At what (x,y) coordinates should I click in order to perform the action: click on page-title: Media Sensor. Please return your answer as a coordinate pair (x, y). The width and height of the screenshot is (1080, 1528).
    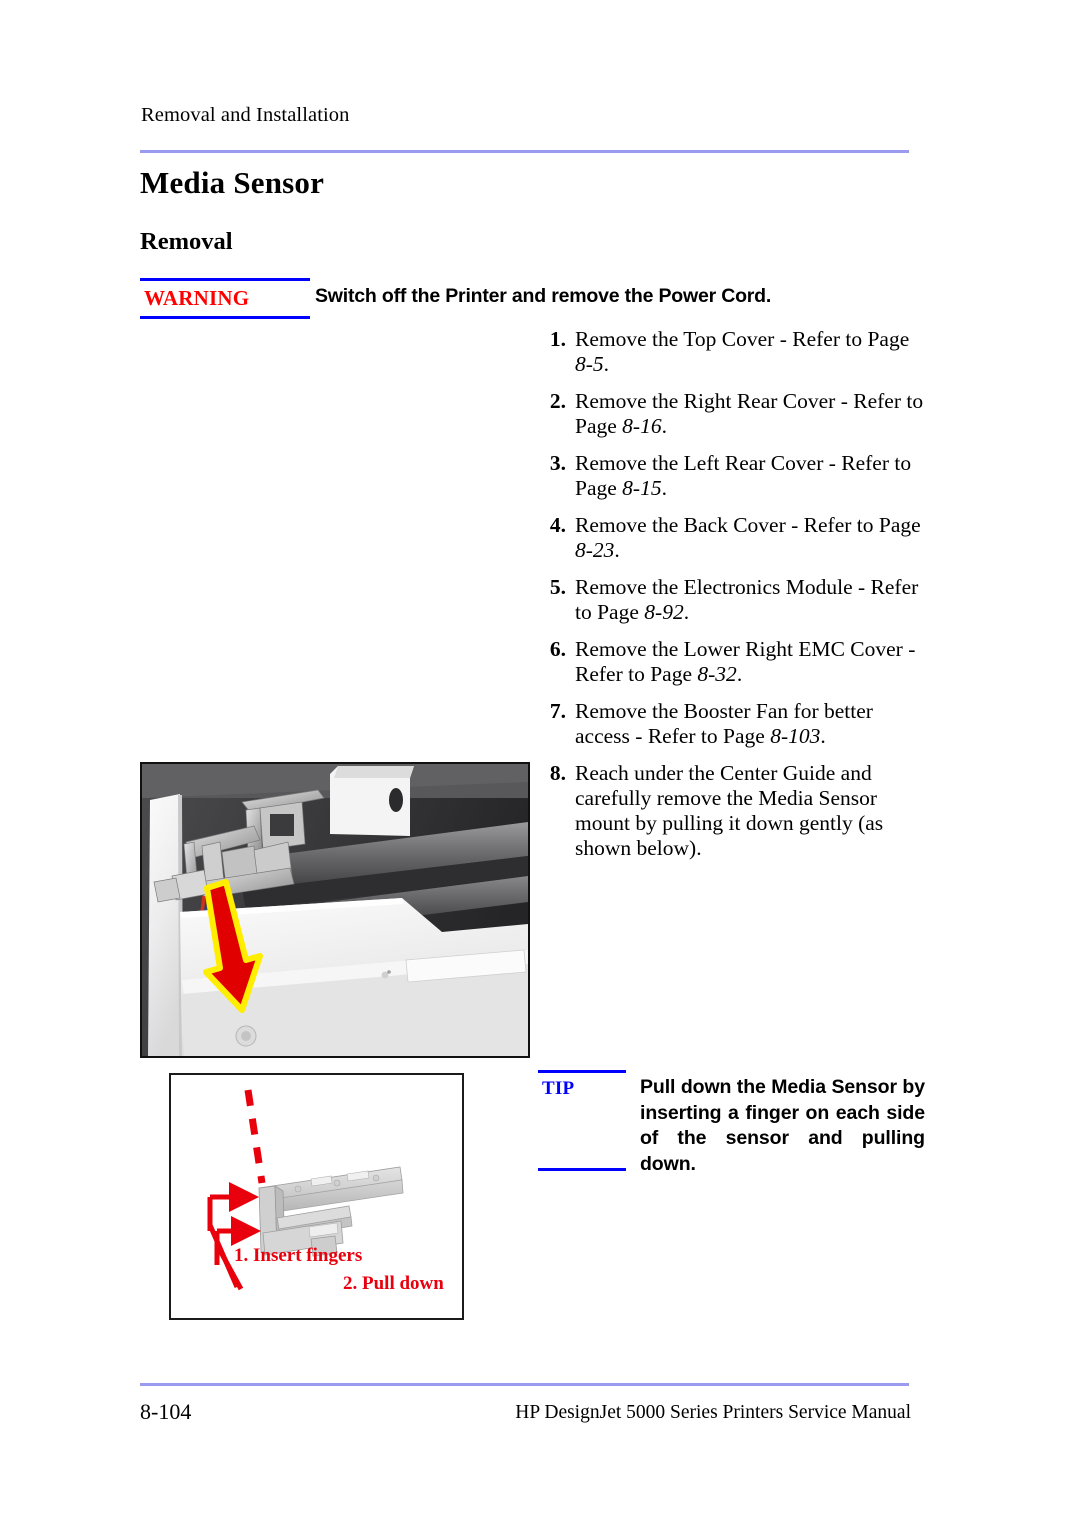
    Looking at the image, I should click on (232, 182).